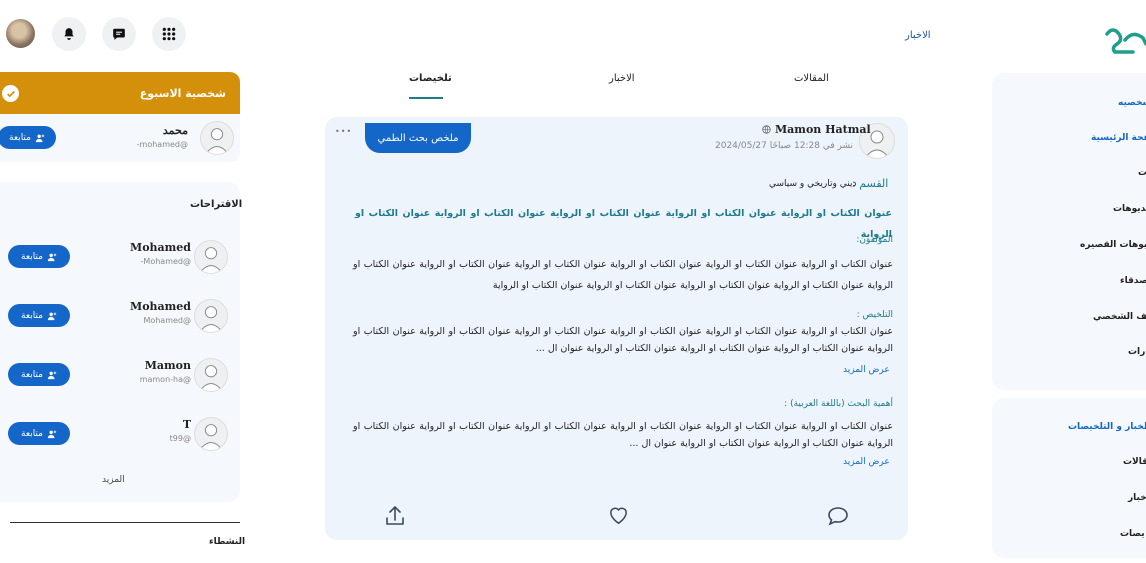 This screenshot has height=563, width=1146. Describe the element at coordinates (1133, 281) in the screenshot. I see `menu-item-friends: صدقاء` at that location.